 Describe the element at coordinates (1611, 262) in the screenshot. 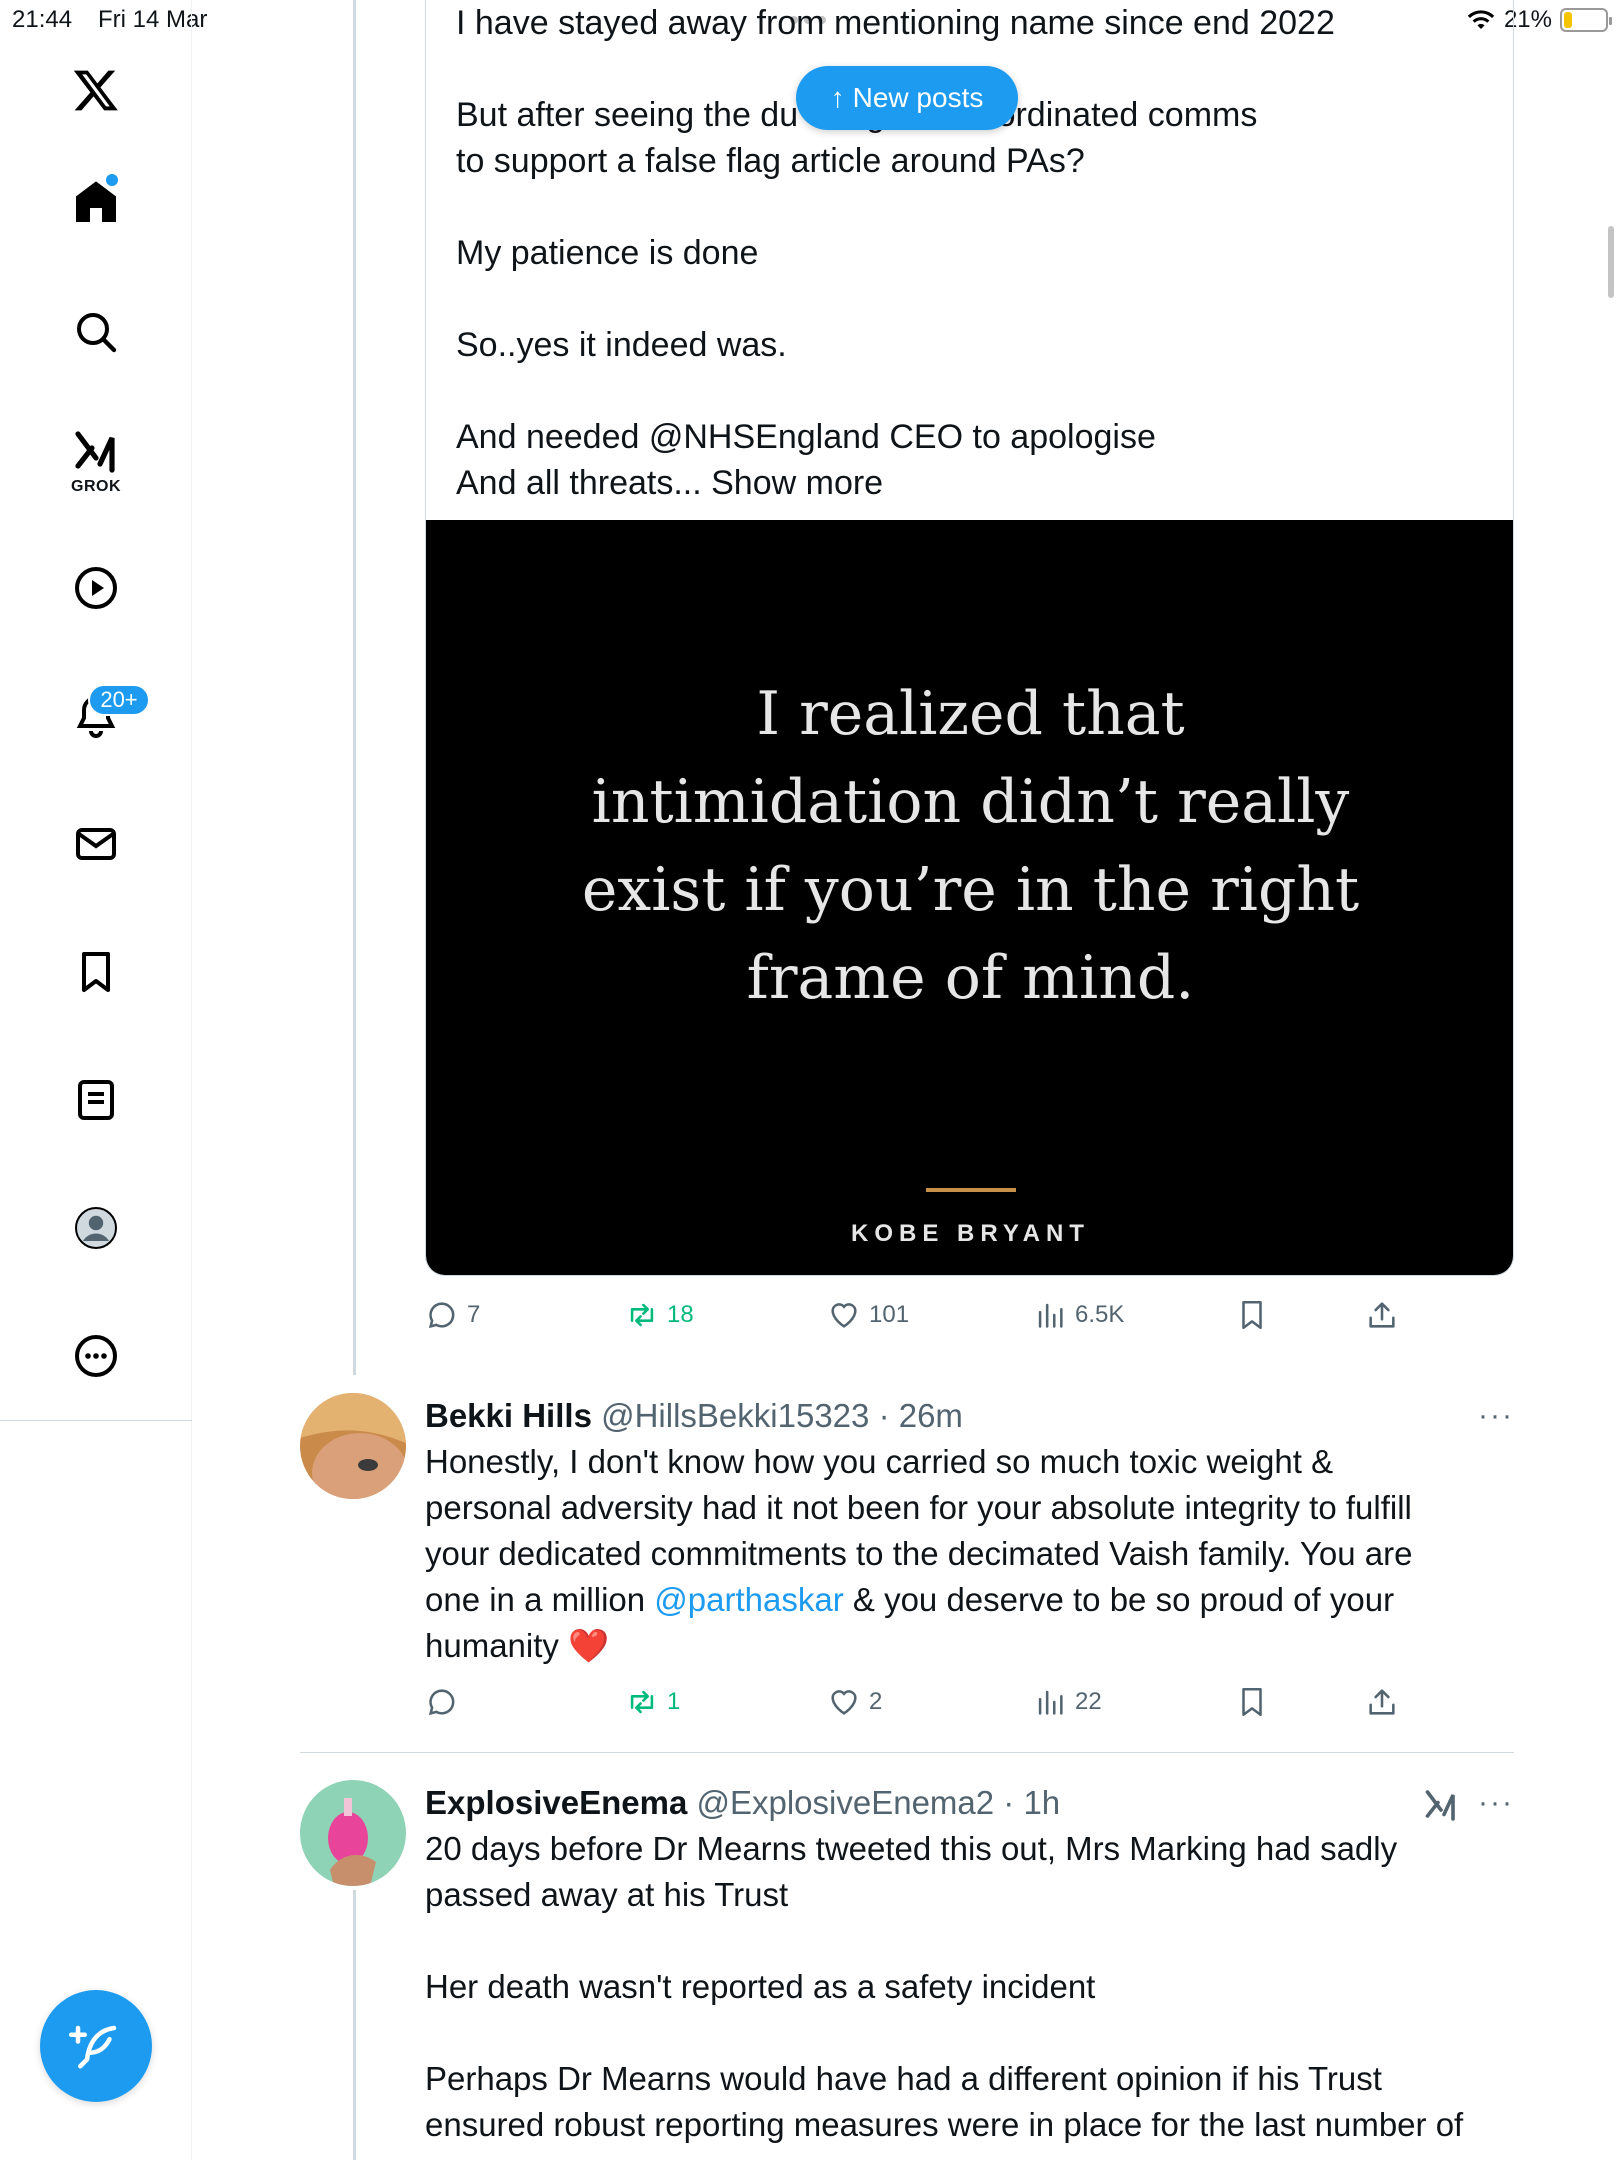

I see `scrollbar` at that location.